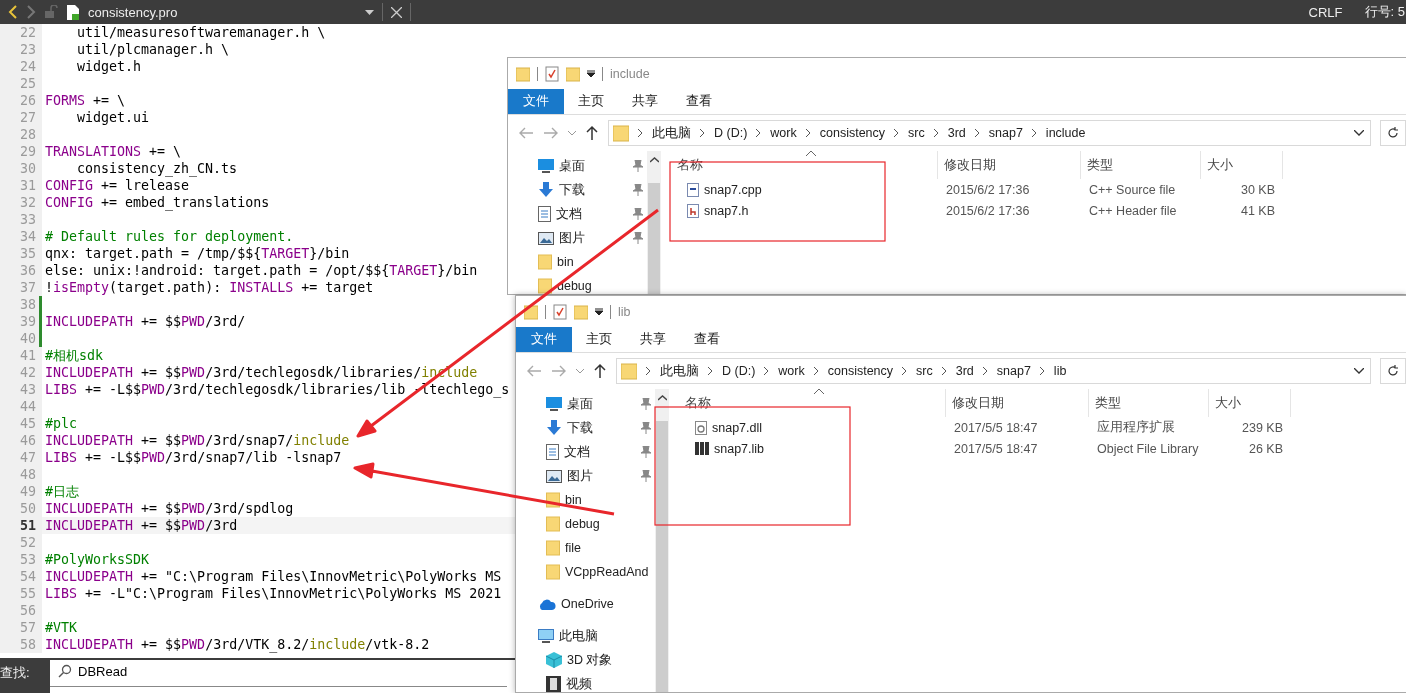 The width and height of the screenshot is (1406, 693). Describe the element at coordinates (600, 660) in the screenshot. I see `nav-pane-item: 3D 对象` at that location.